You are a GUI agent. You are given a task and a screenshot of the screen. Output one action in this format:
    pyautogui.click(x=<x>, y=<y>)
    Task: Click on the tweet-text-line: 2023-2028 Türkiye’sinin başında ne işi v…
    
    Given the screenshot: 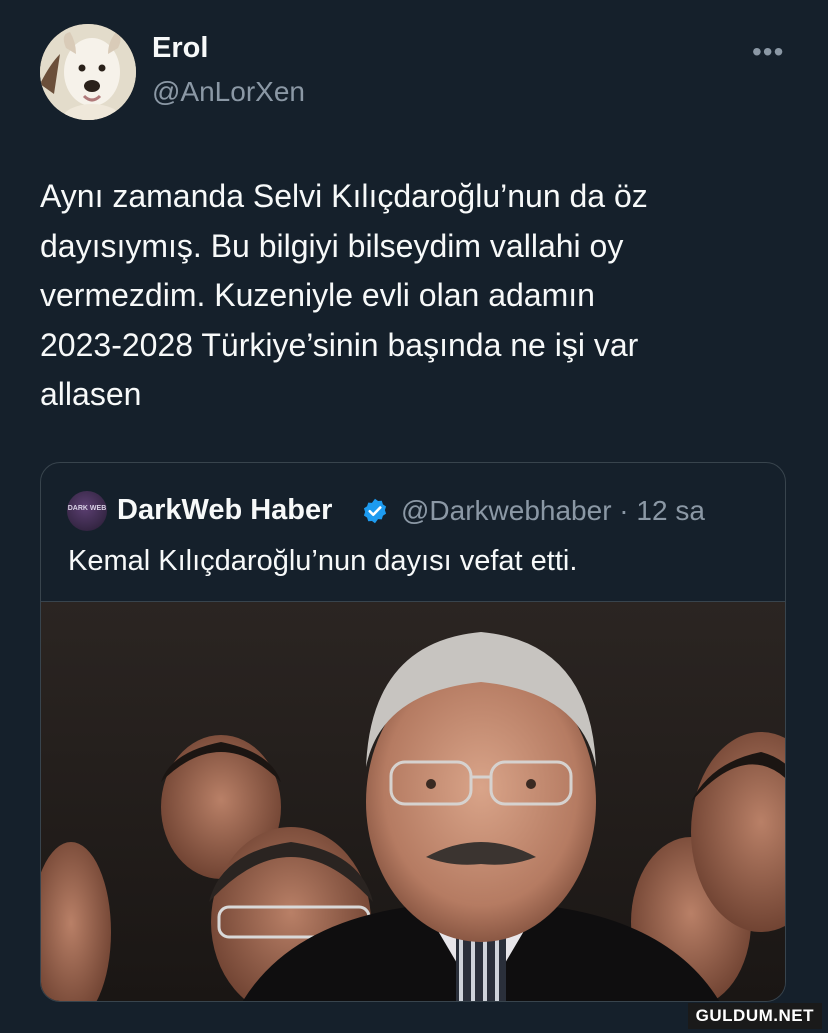 What is the action you would take?
    pyautogui.click(x=339, y=344)
    